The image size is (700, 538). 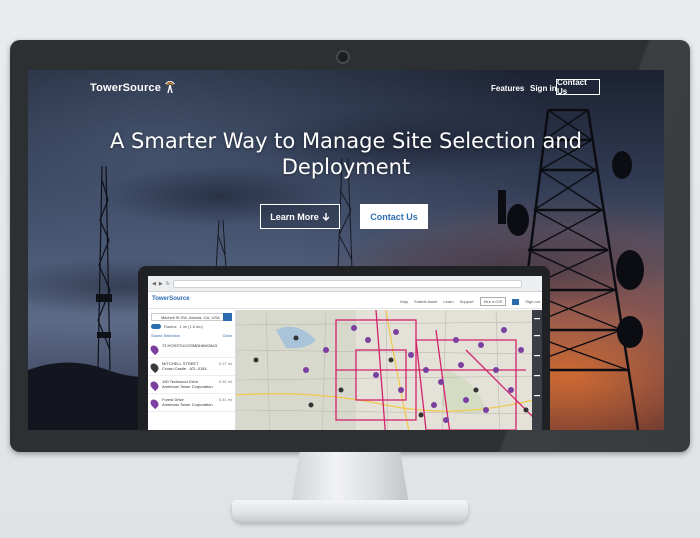 I want to click on user-icon, so click(x=516, y=301).